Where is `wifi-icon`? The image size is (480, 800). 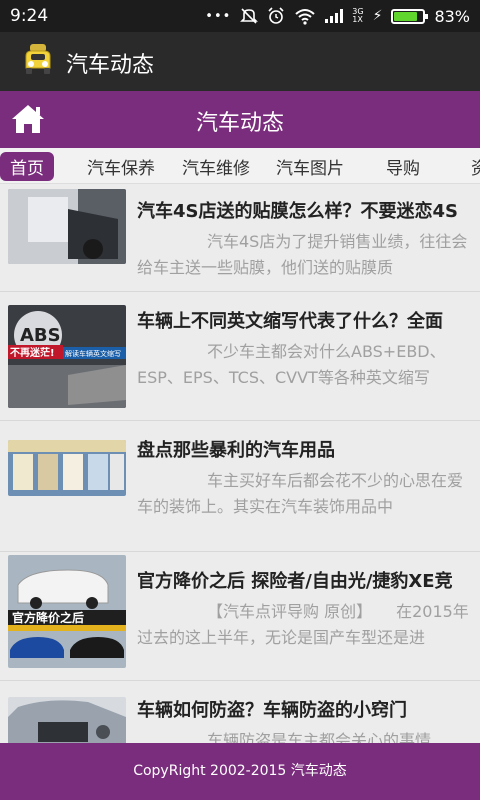 wifi-icon is located at coordinates (305, 17).